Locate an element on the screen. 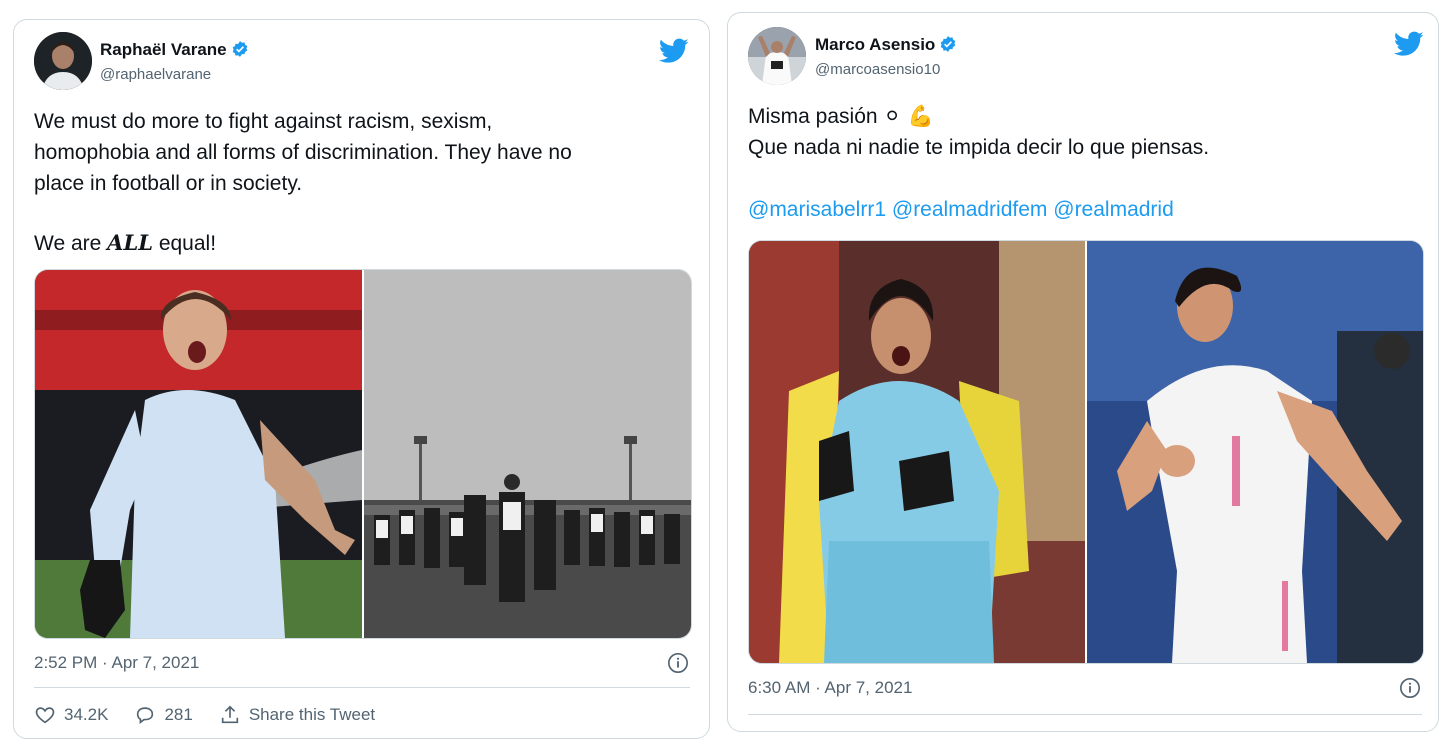 The width and height of the screenshot is (1440, 739). author-name: Marco Asensio is located at coordinates (886, 45).